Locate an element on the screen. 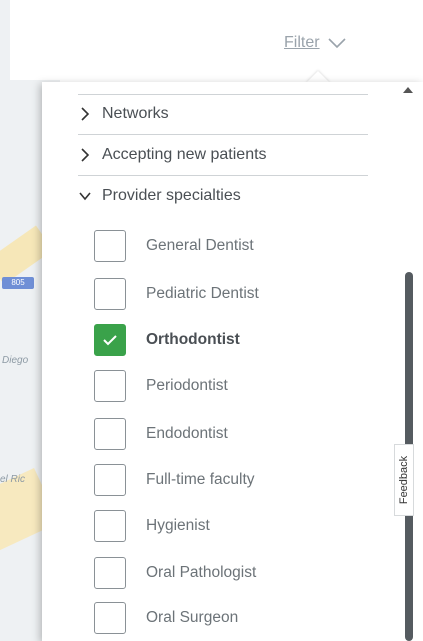  specialty-orthodontist: Orthodontist is located at coordinates (167, 340).